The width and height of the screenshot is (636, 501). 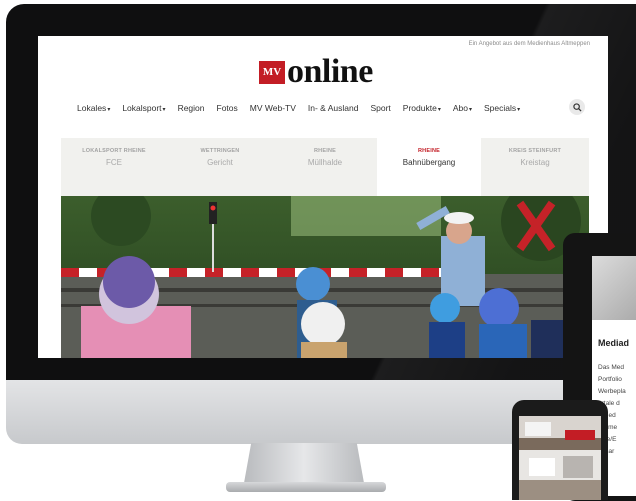 I want to click on nav-item-specials: Specials▾, so click(x=502, y=108).